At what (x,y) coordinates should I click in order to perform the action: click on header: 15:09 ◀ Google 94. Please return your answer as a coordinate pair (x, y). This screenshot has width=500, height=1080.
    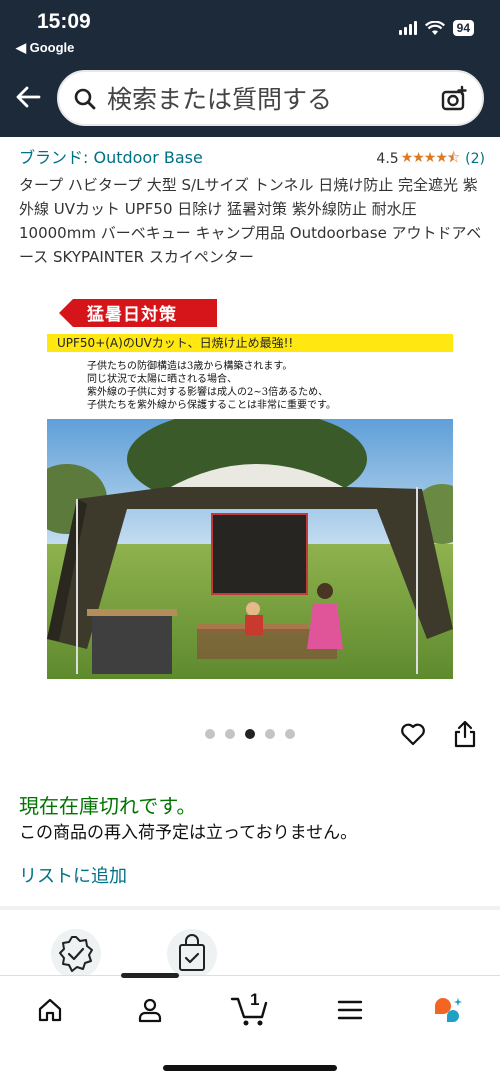
    Looking at the image, I should click on (250, 68).